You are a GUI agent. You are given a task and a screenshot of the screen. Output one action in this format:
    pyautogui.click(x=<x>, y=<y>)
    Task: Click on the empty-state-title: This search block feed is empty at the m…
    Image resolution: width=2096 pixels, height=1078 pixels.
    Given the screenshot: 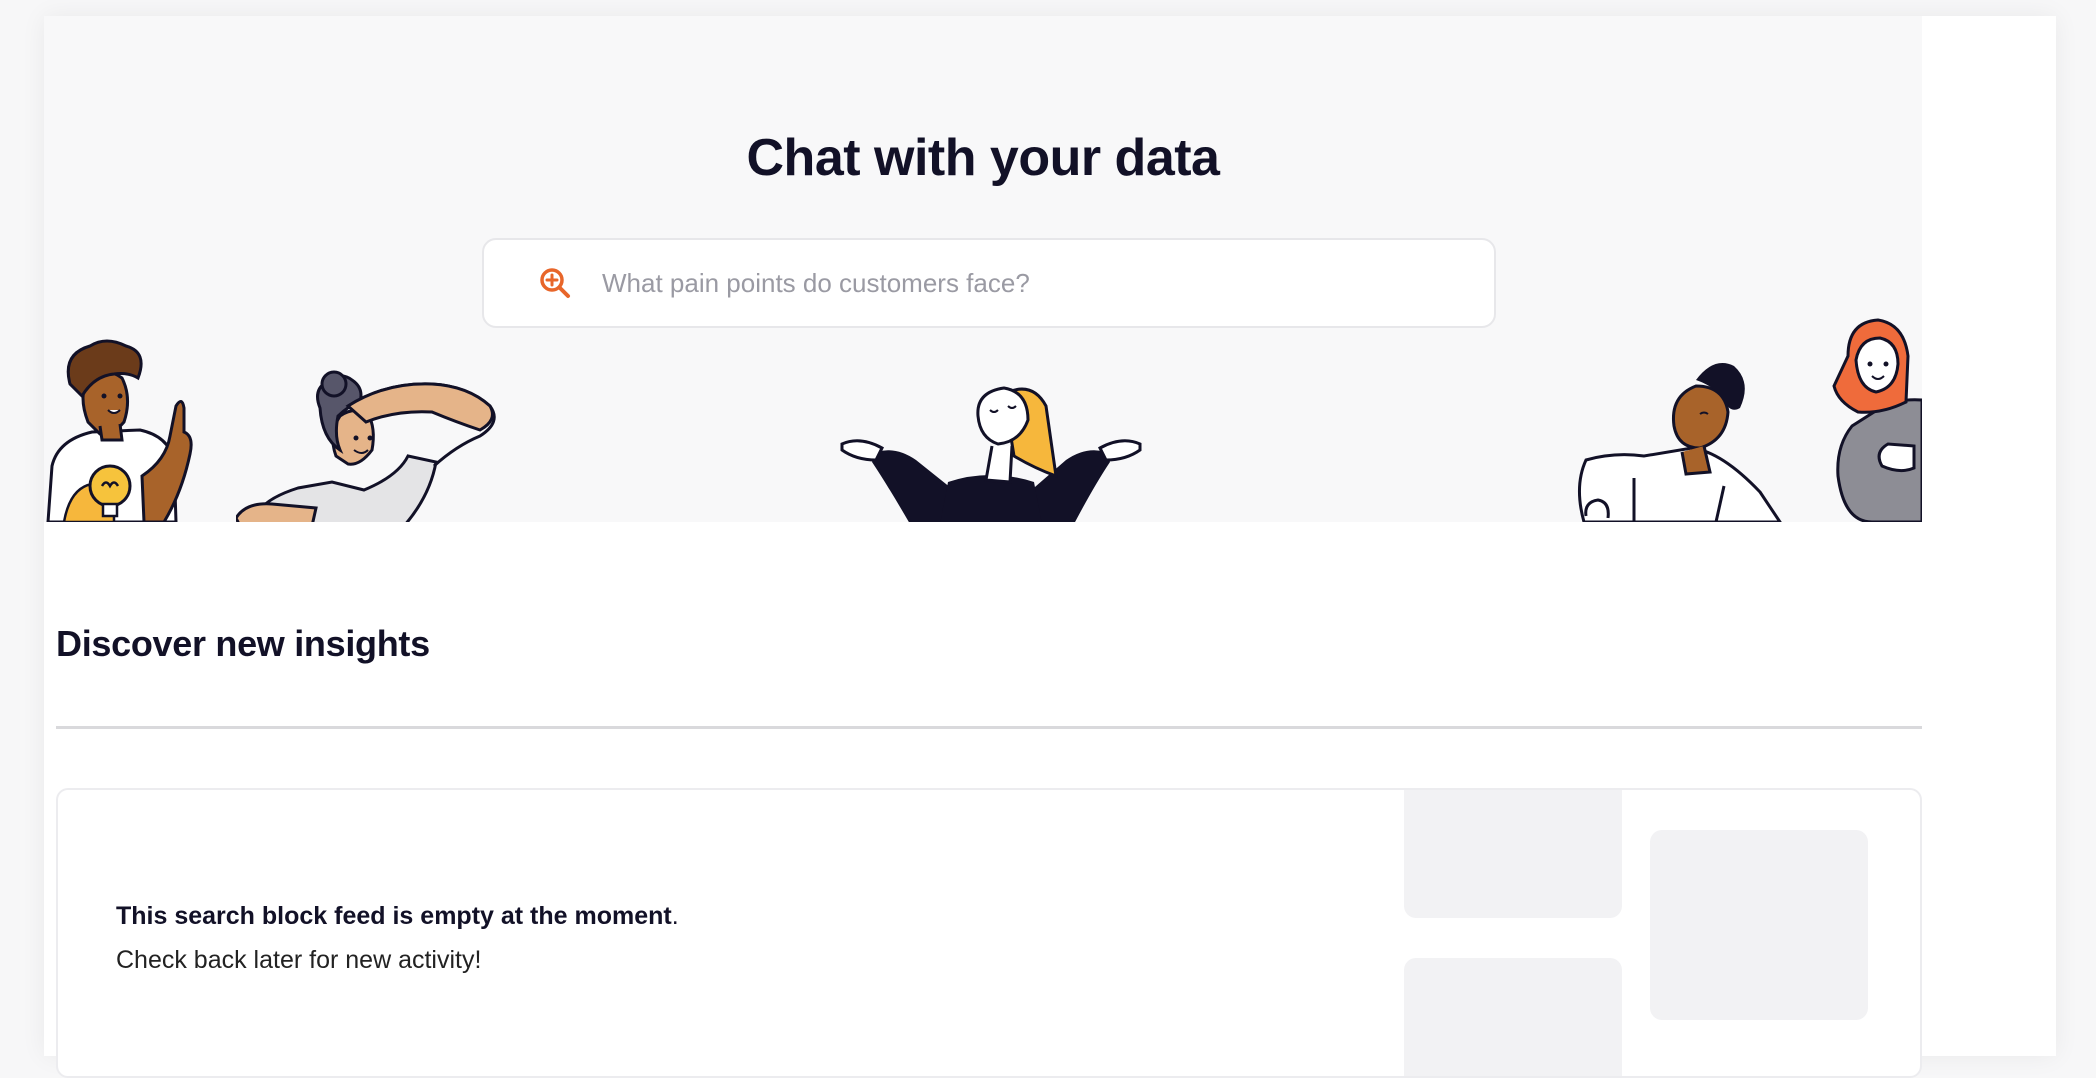 What is the action you would take?
    pyautogui.click(x=397, y=916)
    